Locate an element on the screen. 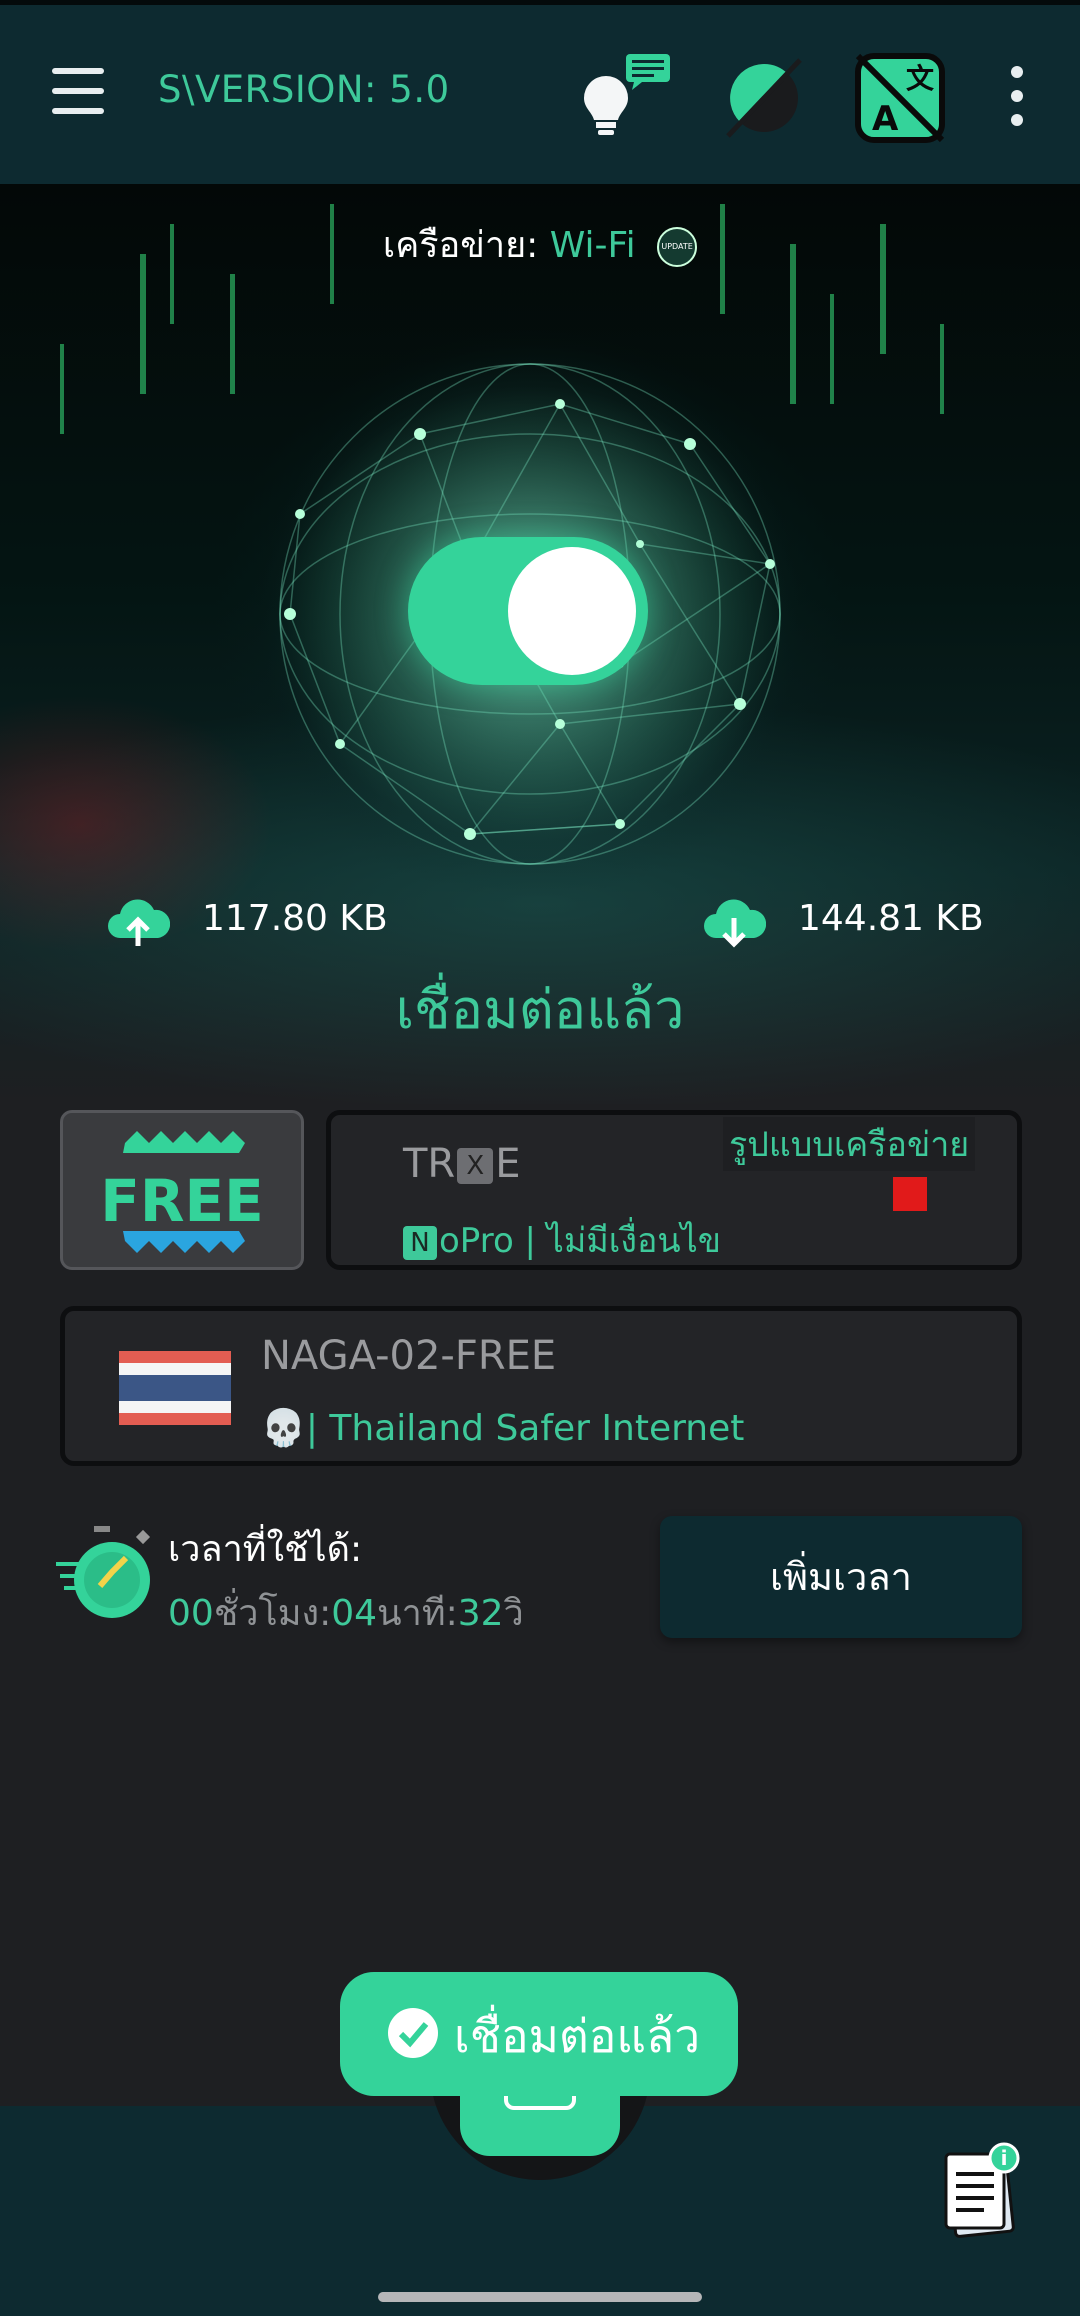 The image size is (1080, 2316). network-prefix: เครือข่าย: is located at coordinates (460, 245).